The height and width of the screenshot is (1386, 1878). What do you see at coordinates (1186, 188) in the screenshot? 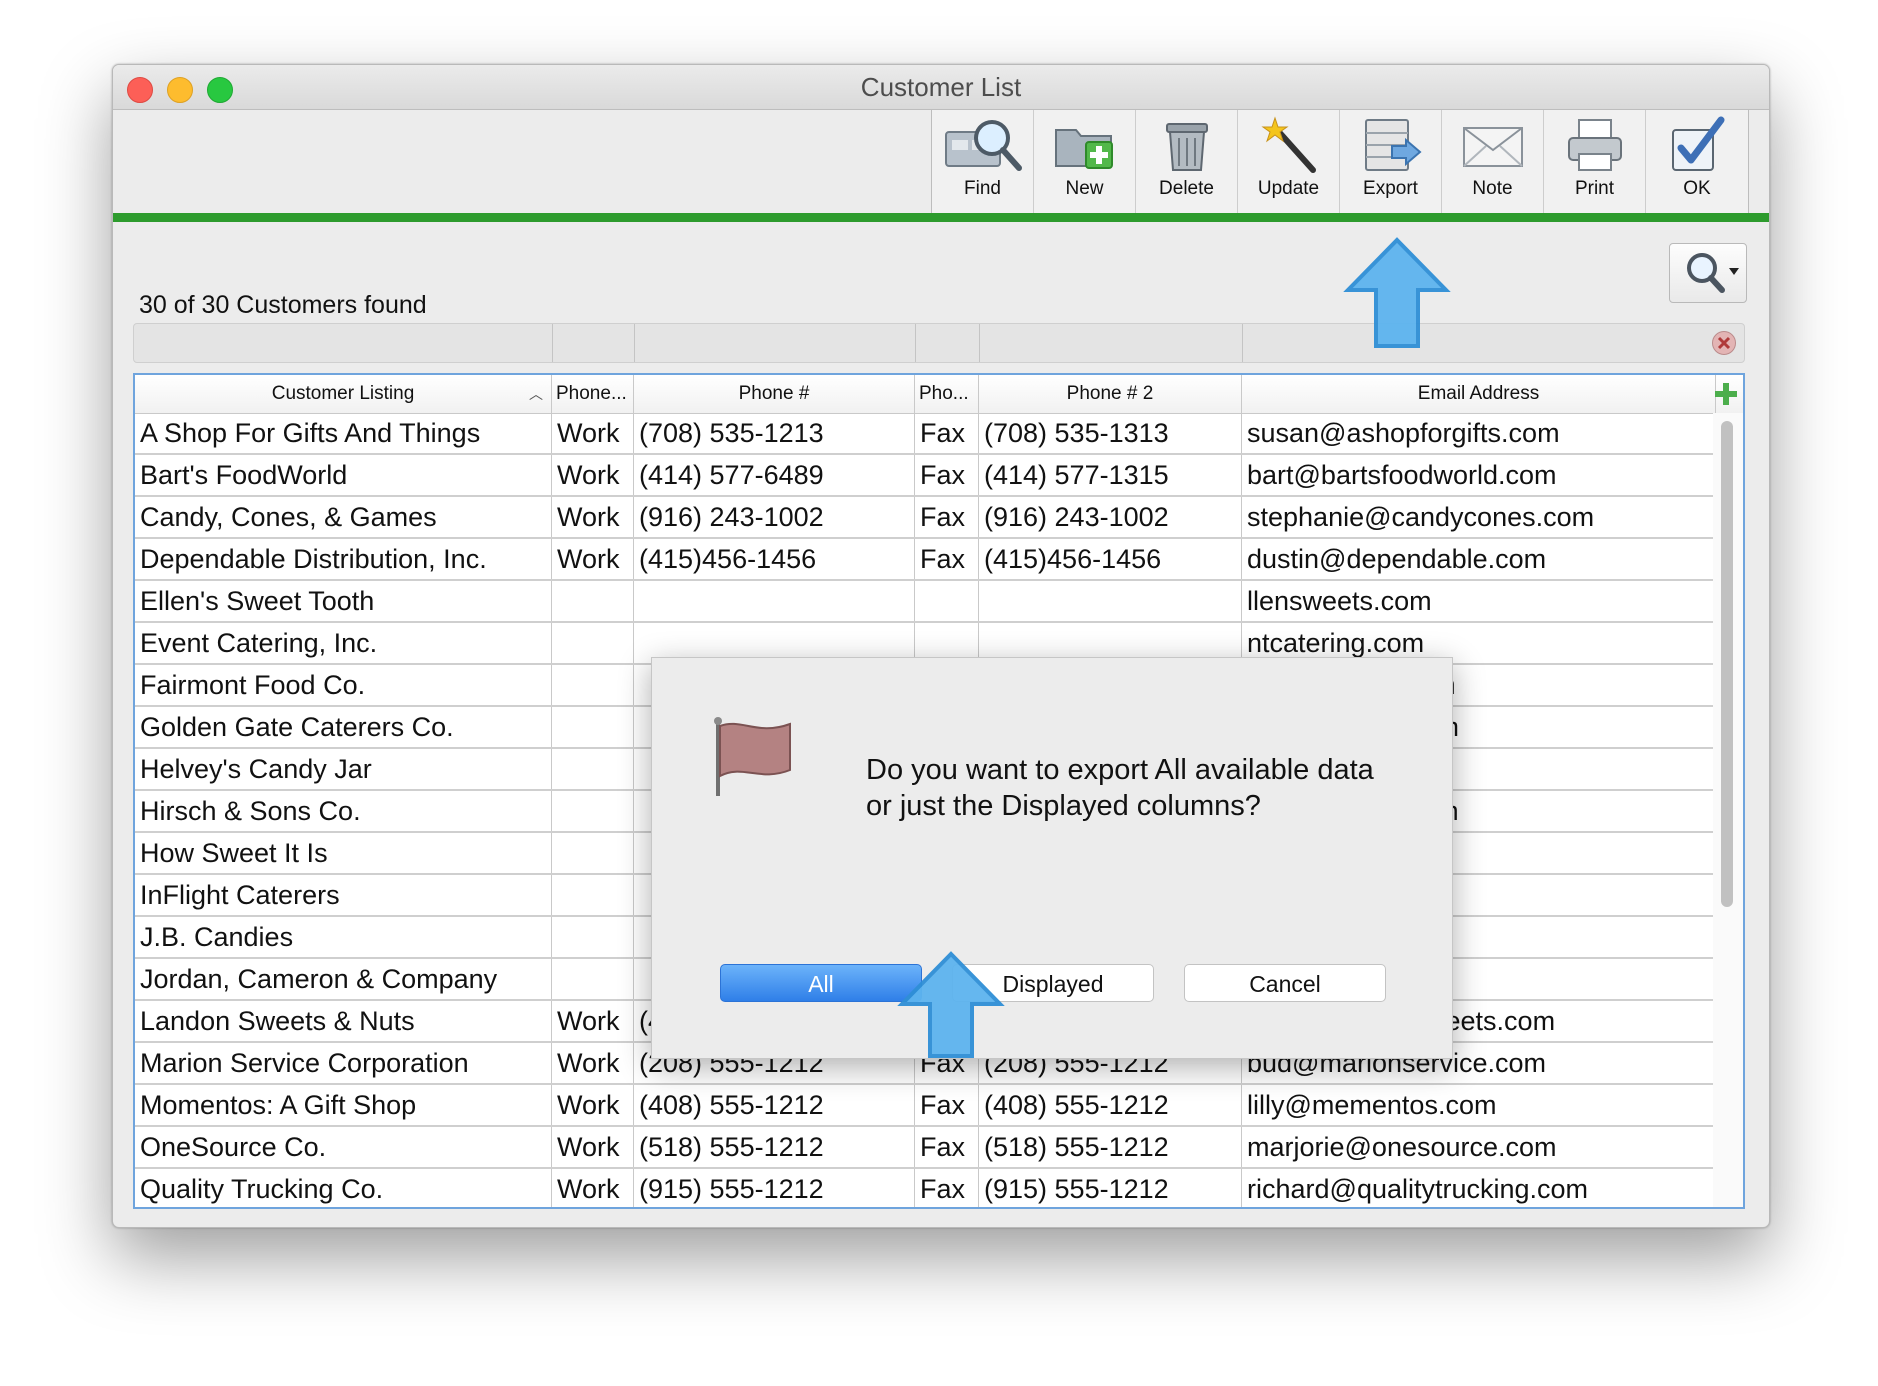
I see `delete-label: Delete` at bounding box center [1186, 188].